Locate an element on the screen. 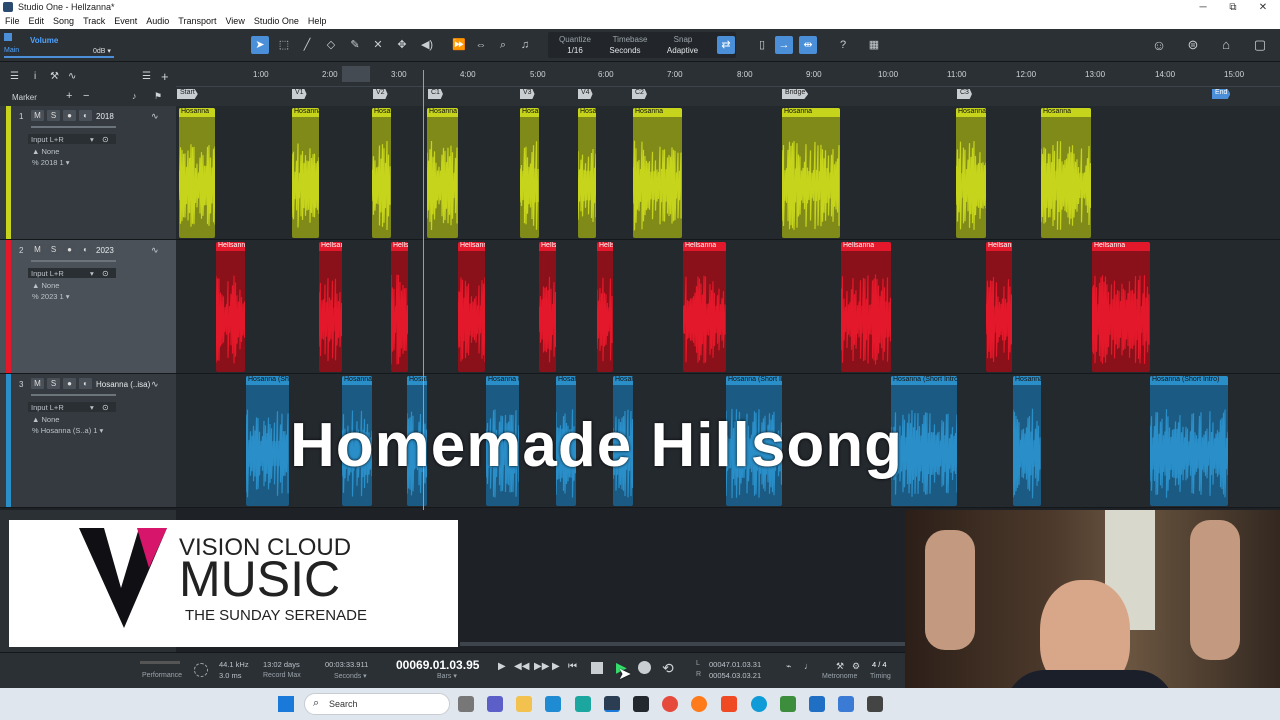 The height and width of the screenshot is (720, 1280). track-volume-slider is located at coordinates (73, 261).